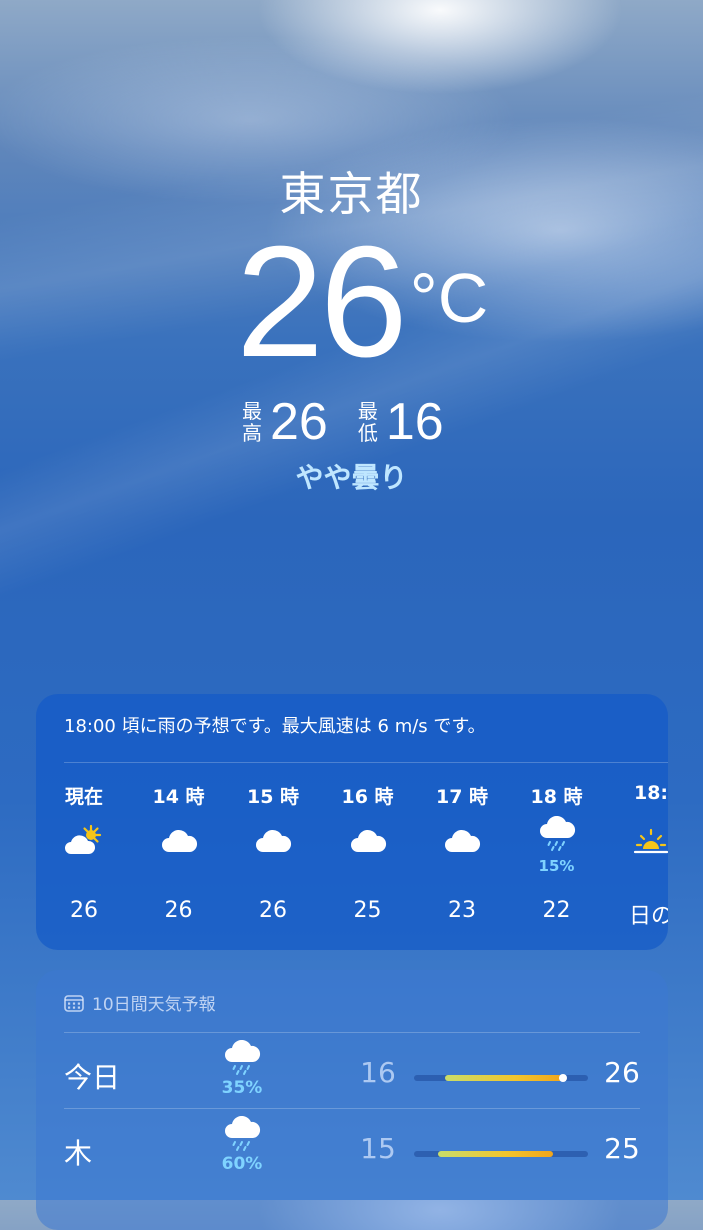  I want to click on partly-sunny-icon, so click(84, 842).